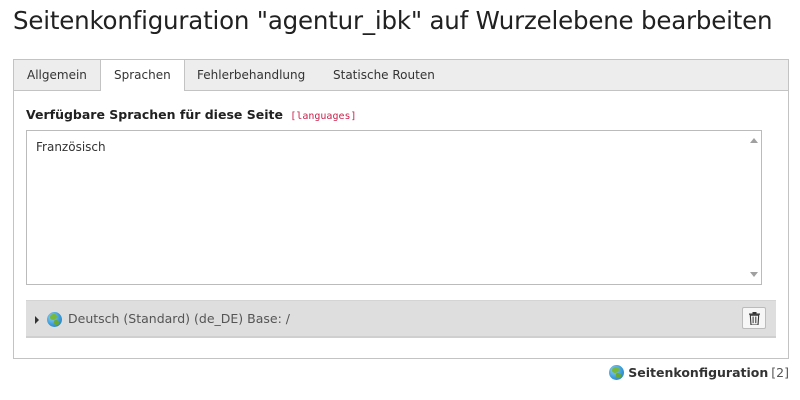 This screenshot has height=400, width=800. I want to click on language-option-franzoesisch: Französisch, so click(71, 147).